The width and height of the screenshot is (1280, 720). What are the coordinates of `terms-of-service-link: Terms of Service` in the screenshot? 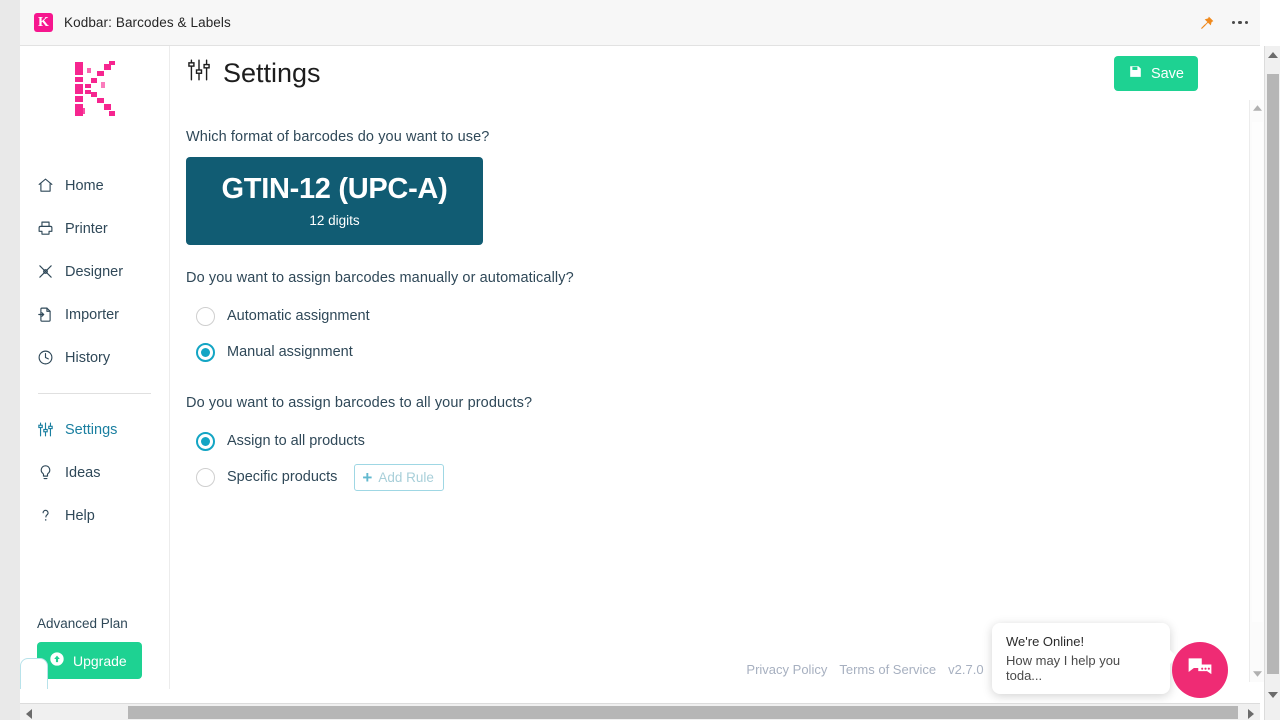 It's located at (887, 669).